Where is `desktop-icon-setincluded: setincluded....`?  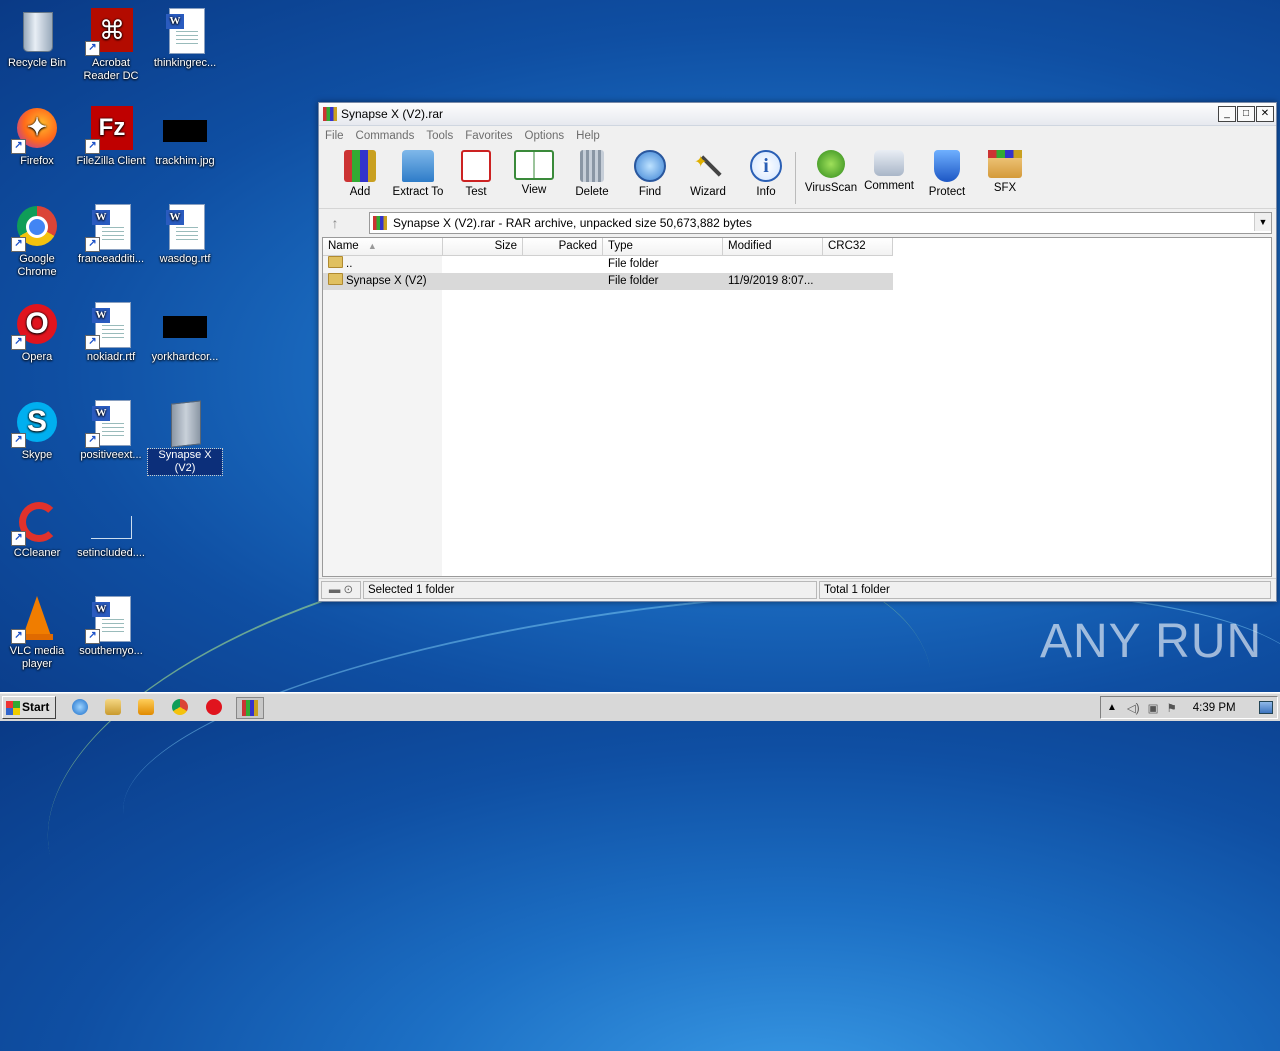 desktop-icon-setincluded: setincluded.... is located at coordinates (111, 528).